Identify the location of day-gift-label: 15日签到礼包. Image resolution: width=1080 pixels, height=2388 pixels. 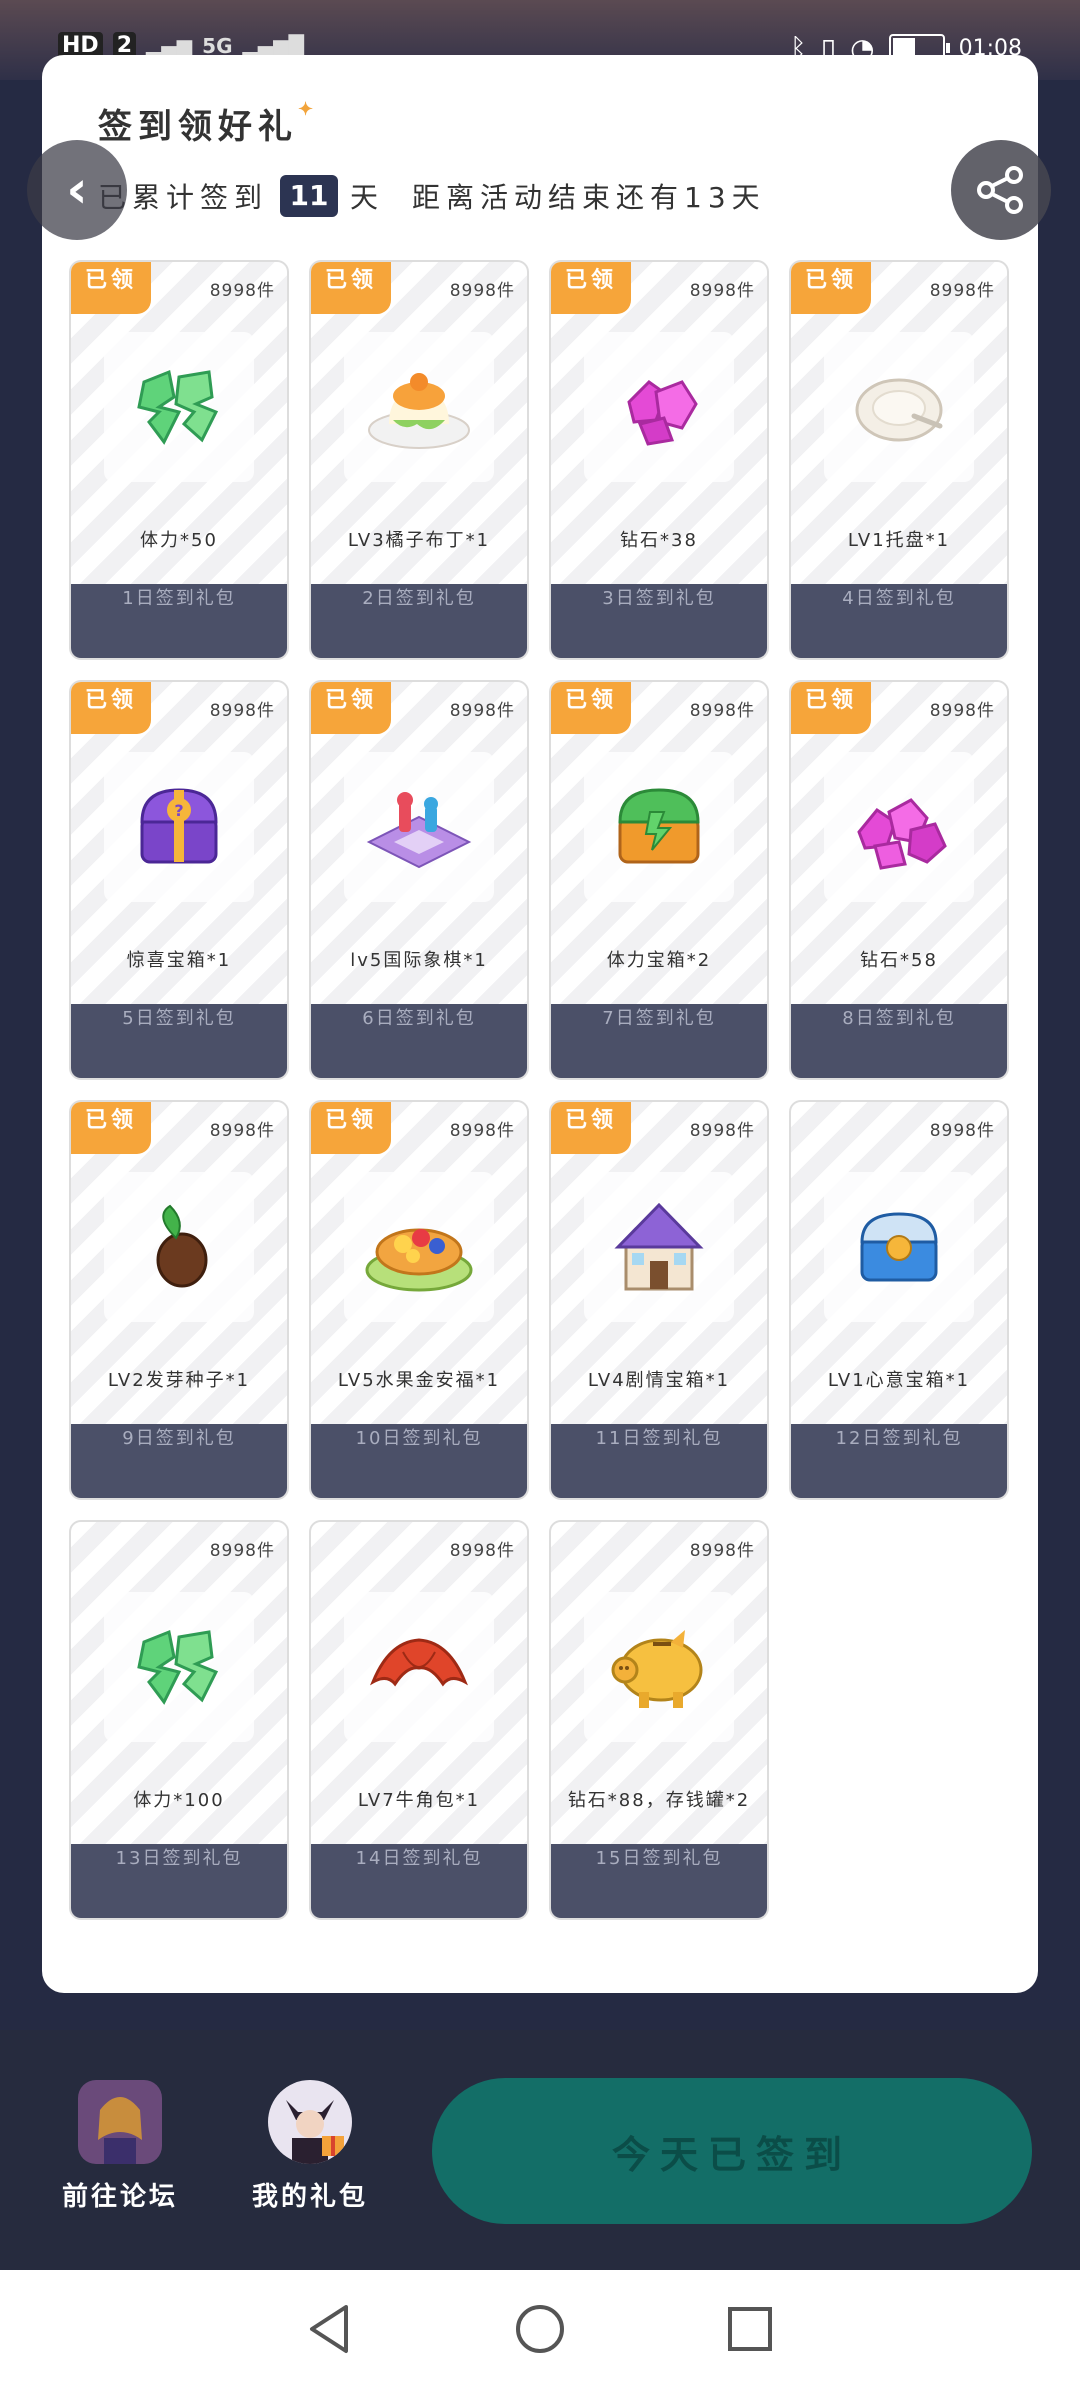
(659, 1881).